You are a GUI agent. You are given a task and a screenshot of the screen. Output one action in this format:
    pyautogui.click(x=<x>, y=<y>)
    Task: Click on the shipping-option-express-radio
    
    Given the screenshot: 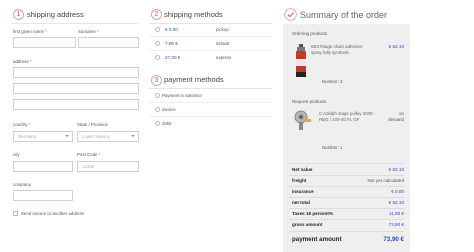 What is the action you would take?
    pyautogui.click(x=157, y=57)
    